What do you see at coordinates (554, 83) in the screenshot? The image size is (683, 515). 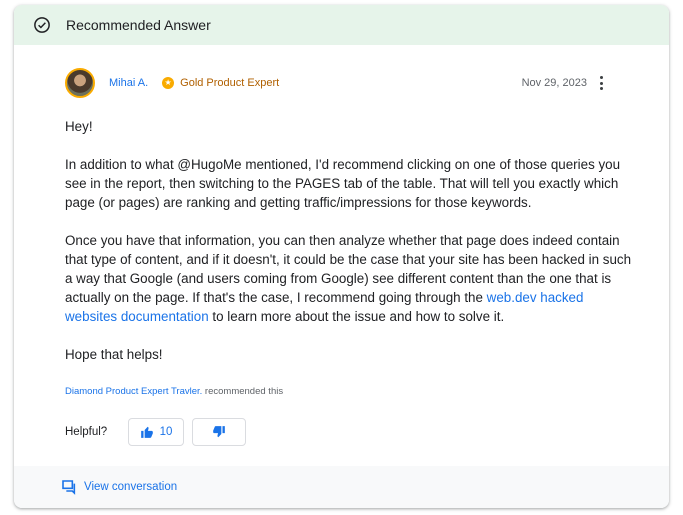 I see `post-date: Nov 29, 2023` at bounding box center [554, 83].